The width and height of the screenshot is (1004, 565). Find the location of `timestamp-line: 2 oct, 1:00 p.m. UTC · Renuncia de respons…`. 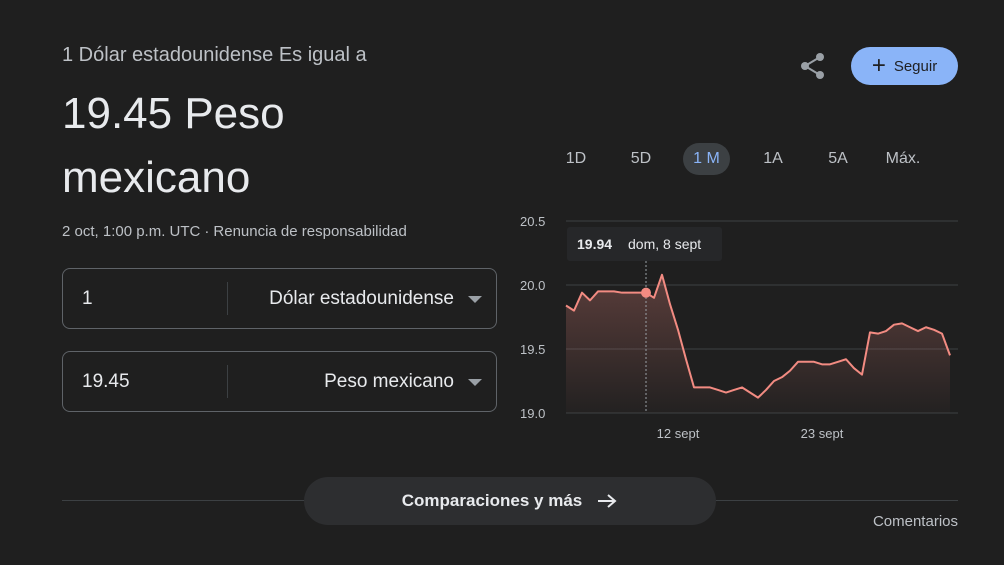

timestamp-line: 2 oct, 1:00 p.m. UTC · Renuncia de respons… is located at coordinates (234, 231).